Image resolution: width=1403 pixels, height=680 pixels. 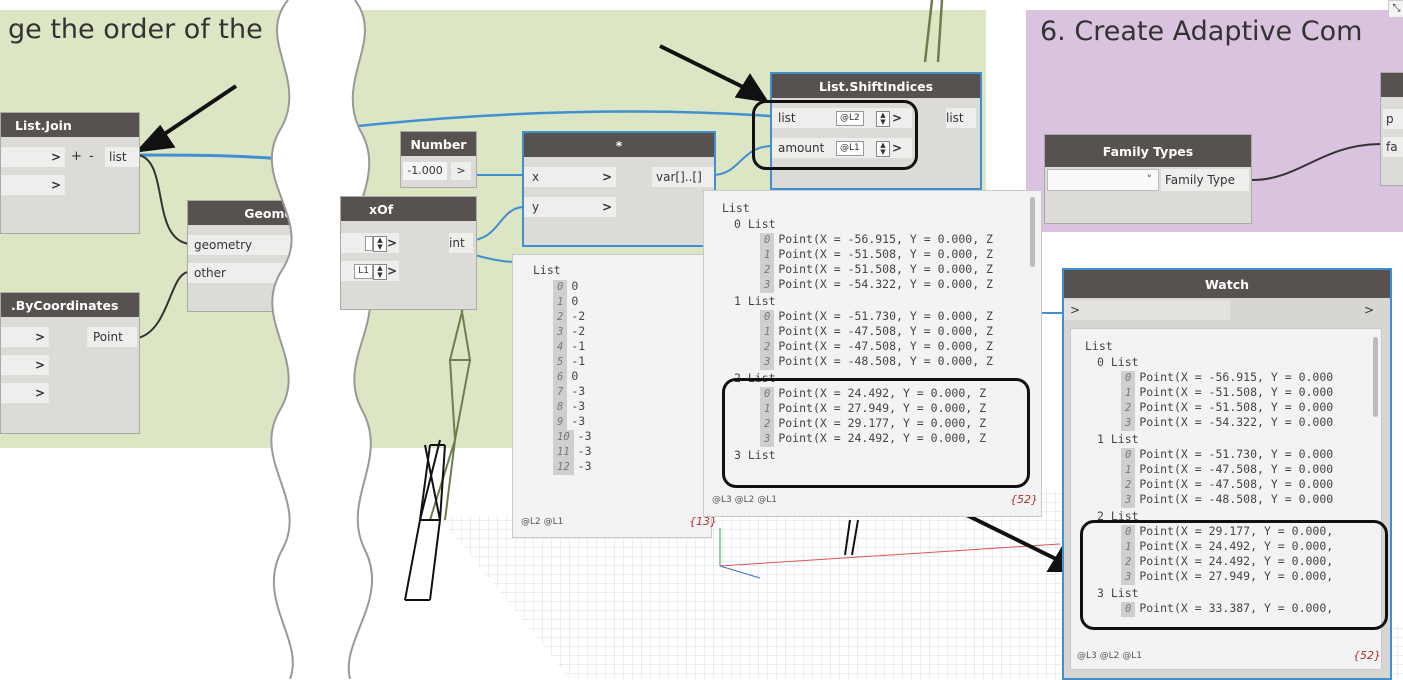 What do you see at coordinates (1205, 180) in the screenshot?
I see `output-port-family-type: Family Type` at bounding box center [1205, 180].